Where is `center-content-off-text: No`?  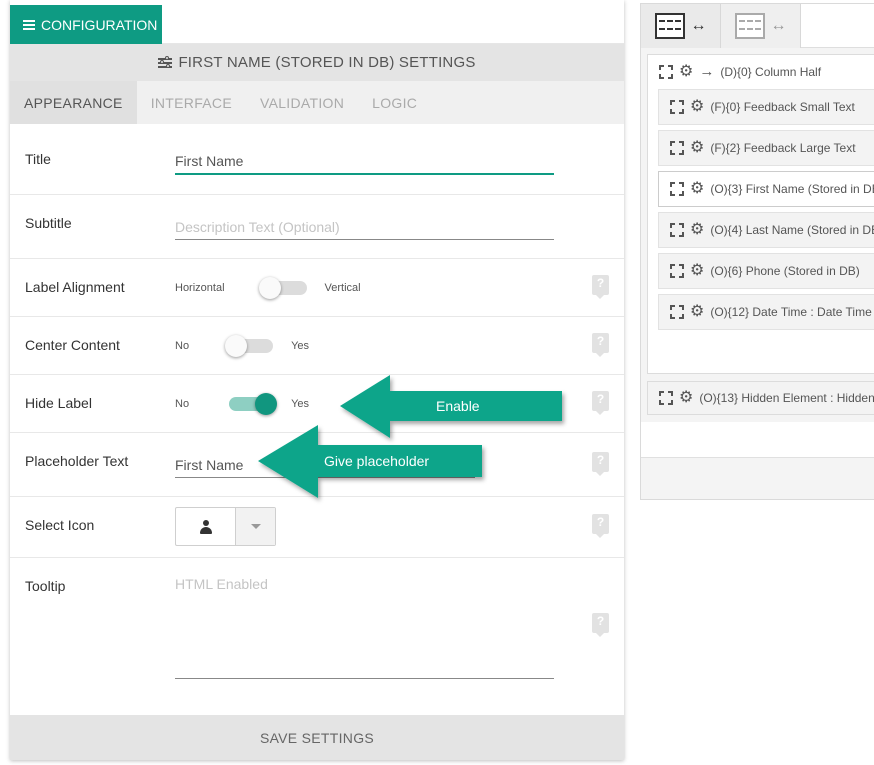 center-content-off-text: No is located at coordinates (182, 346).